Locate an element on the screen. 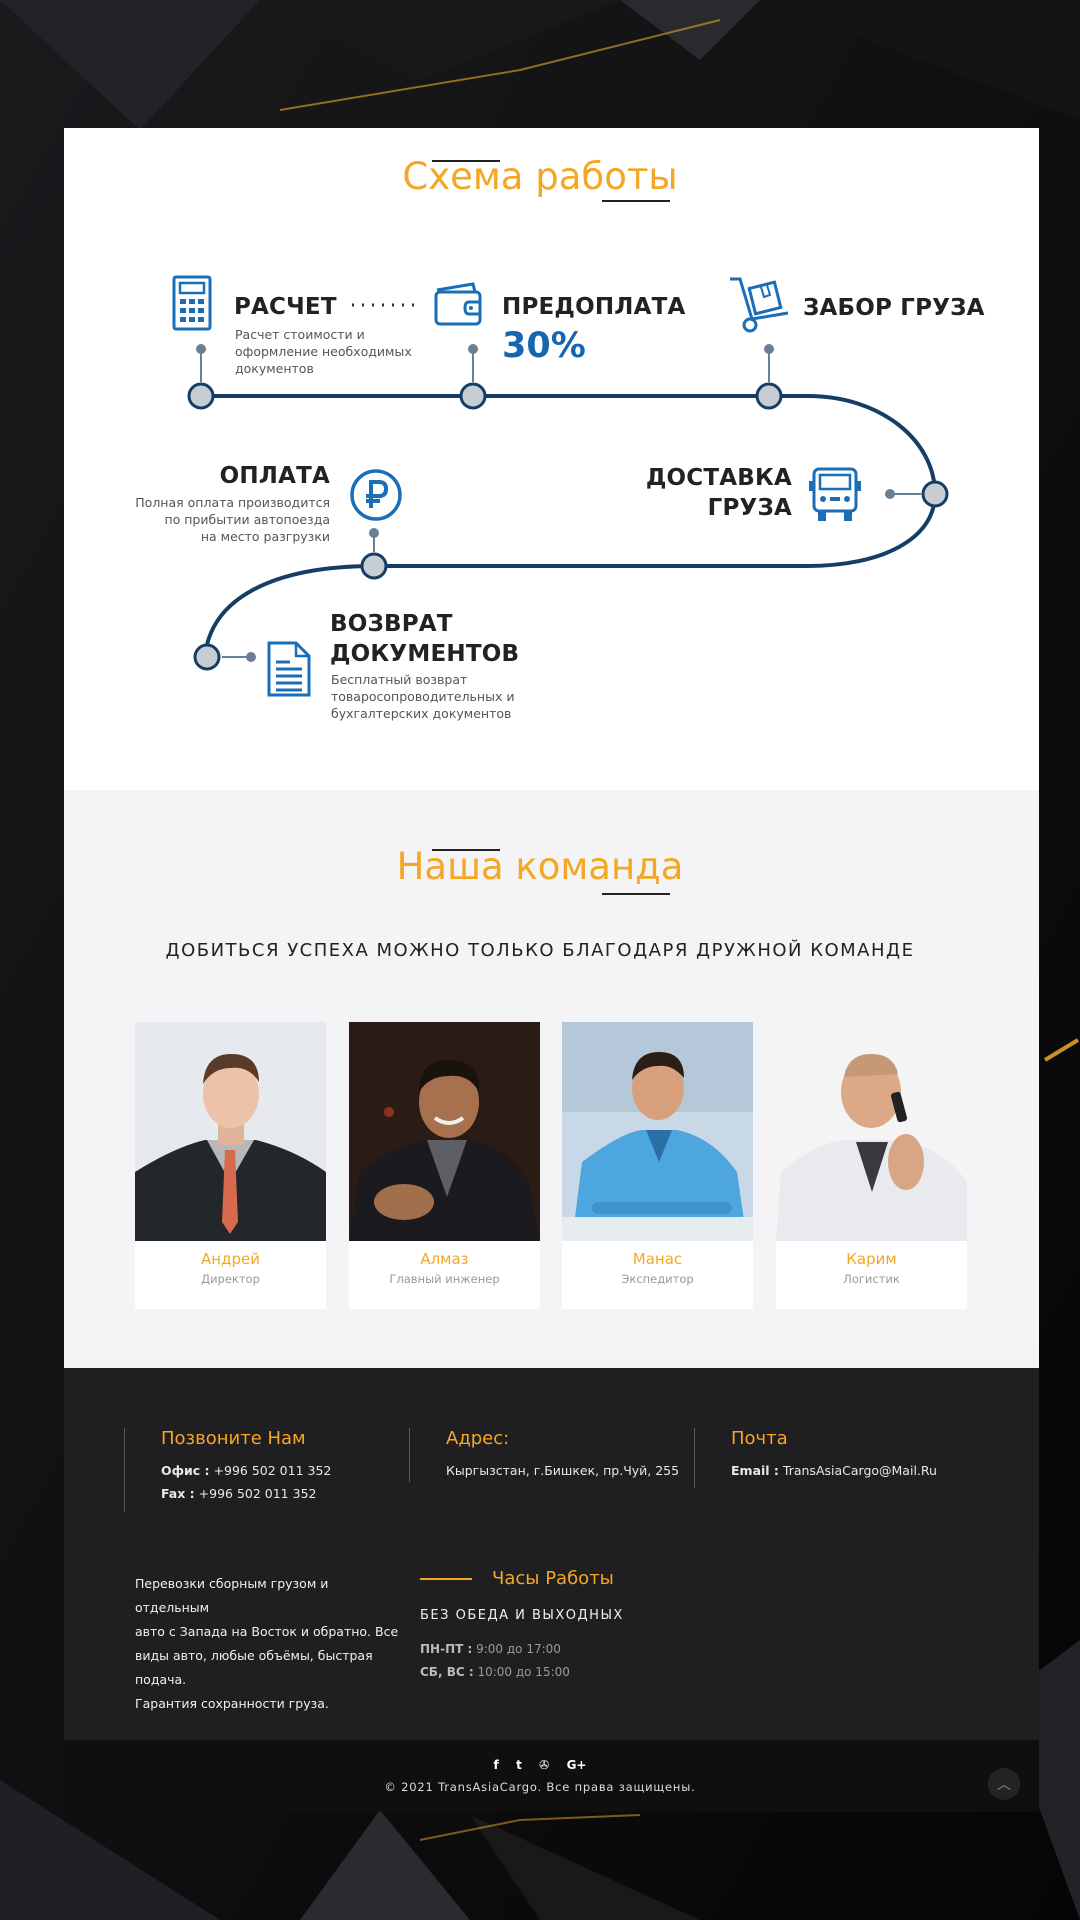  fax-number: Fax : +996 502 011 352 is located at coordinates (246, 1493).